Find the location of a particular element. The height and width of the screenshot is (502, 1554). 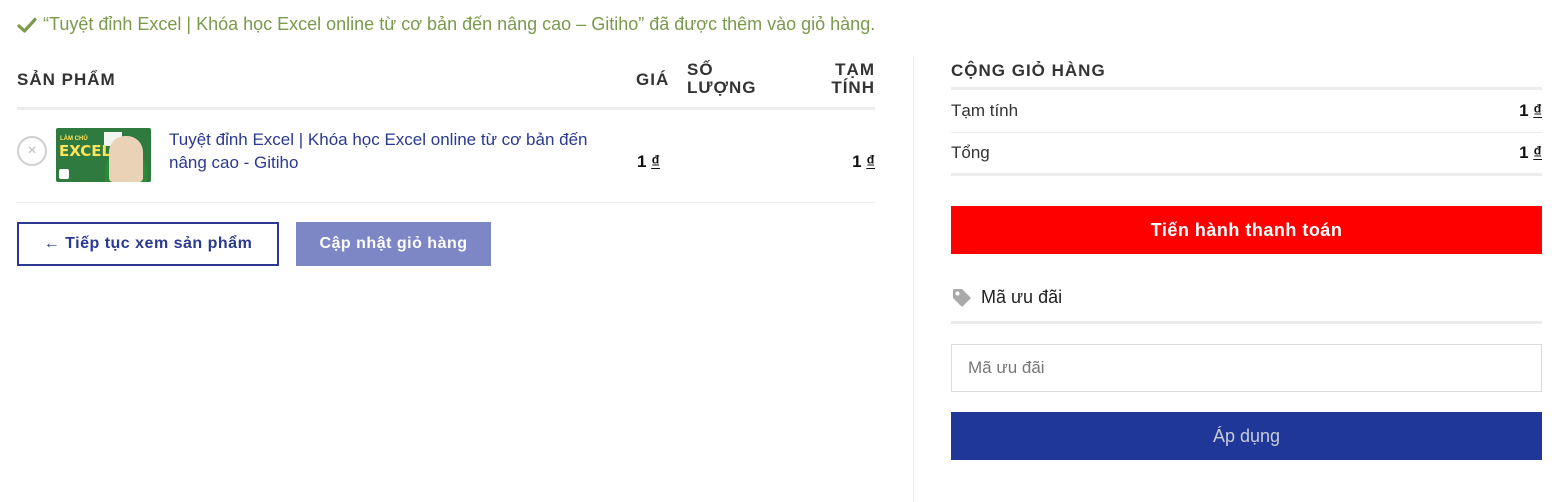

excel-logo-icon is located at coordinates (64, 174).